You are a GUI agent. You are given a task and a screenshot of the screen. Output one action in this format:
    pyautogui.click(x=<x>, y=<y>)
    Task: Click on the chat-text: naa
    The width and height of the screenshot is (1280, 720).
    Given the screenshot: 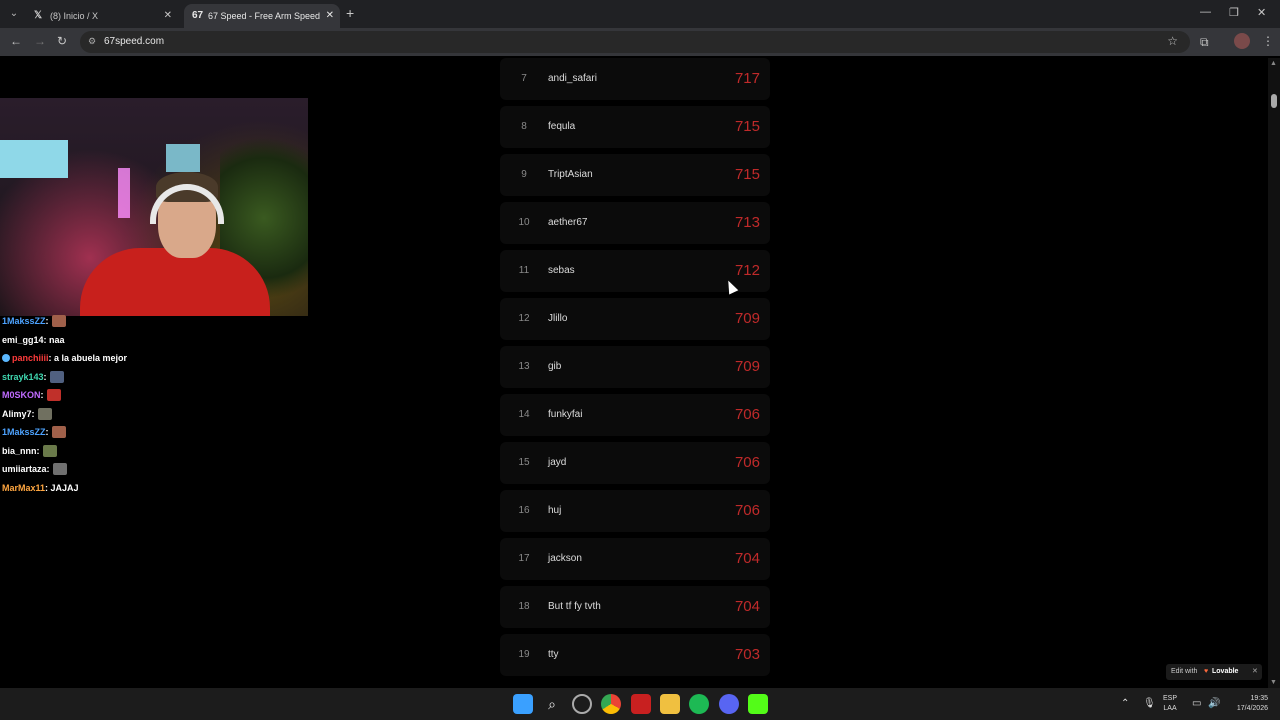 What is the action you would take?
    pyautogui.click(x=57, y=339)
    